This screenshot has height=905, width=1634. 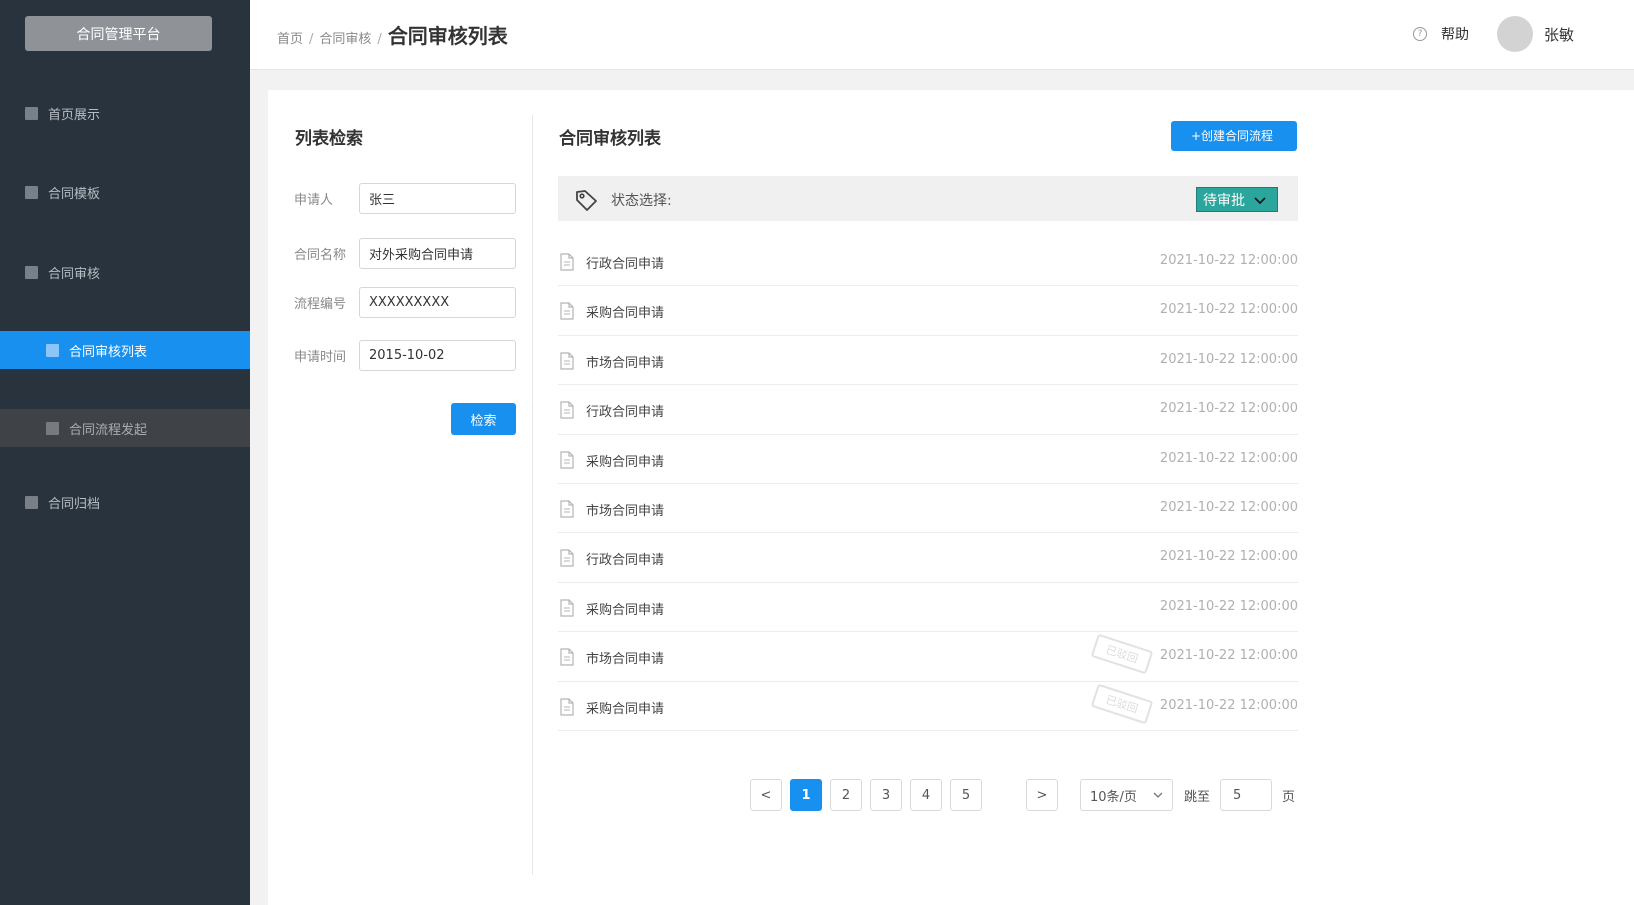 I want to click on breadcrumb: 首页 / 合同审核 / 合同审核列表, so click(x=392, y=34).